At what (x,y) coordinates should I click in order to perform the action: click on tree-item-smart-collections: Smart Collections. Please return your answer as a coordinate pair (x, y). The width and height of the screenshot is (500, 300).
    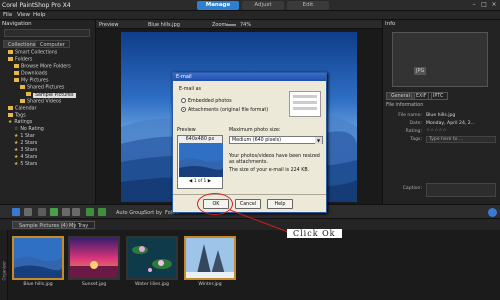
    Looking at the image, I should click on (32, 53).